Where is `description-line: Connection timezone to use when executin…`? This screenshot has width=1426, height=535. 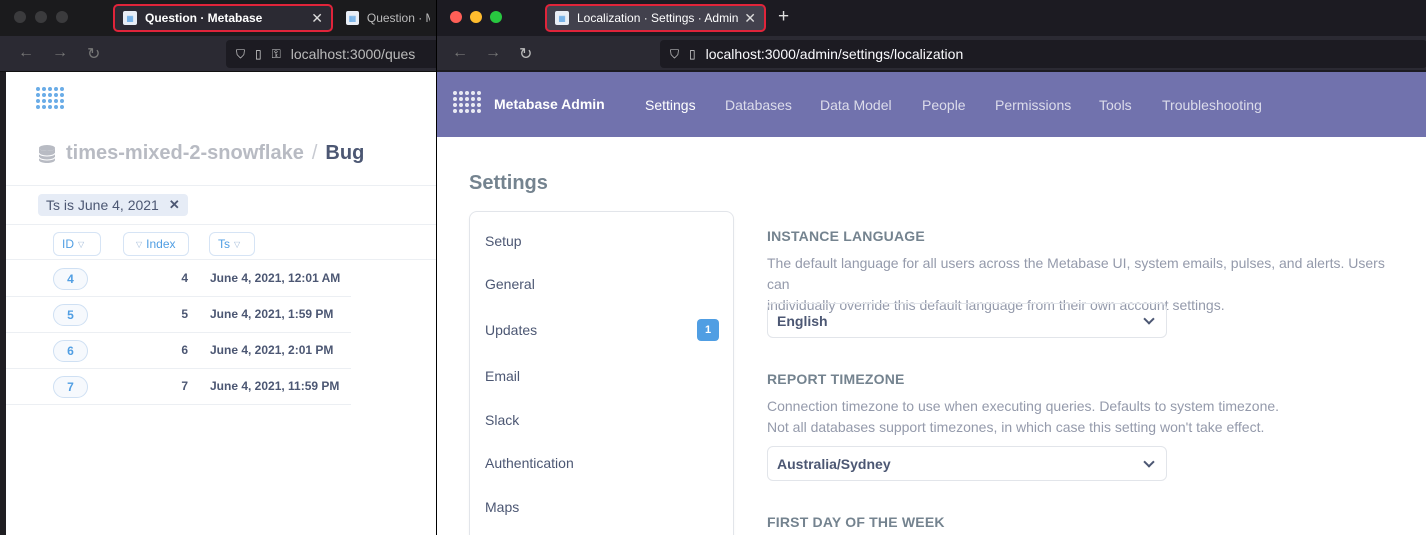
description-line: Connection timezone to use when executin… is located at coordinates (1023, 406).